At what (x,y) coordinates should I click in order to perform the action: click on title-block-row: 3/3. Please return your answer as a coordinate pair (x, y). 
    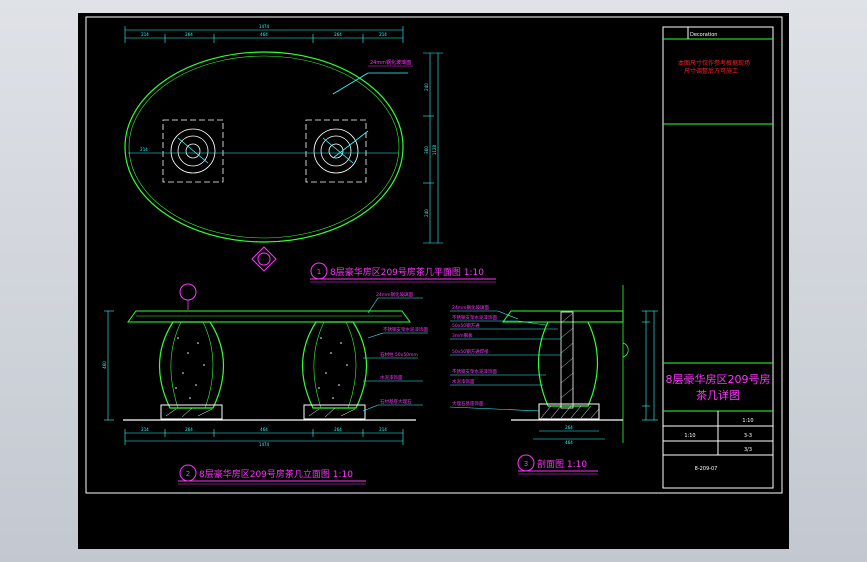
    Looking at the image, I should click on (748, 450).